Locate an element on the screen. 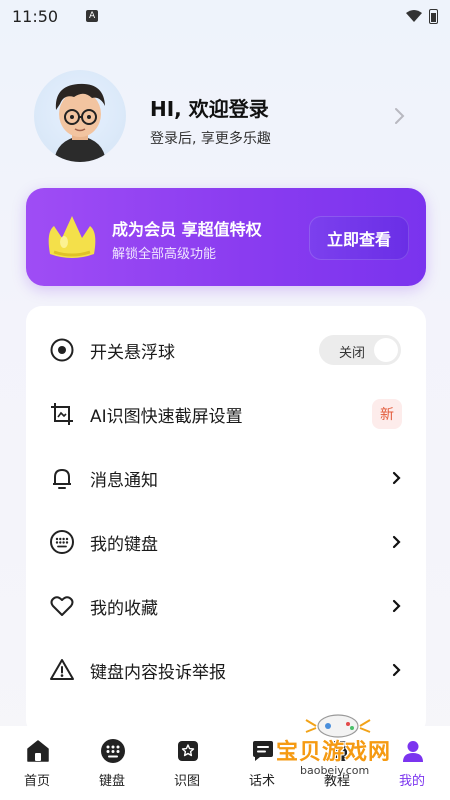  menu-item-floating-ball: 开关悬浮球 关闭 is located at coordinates (226, 350).